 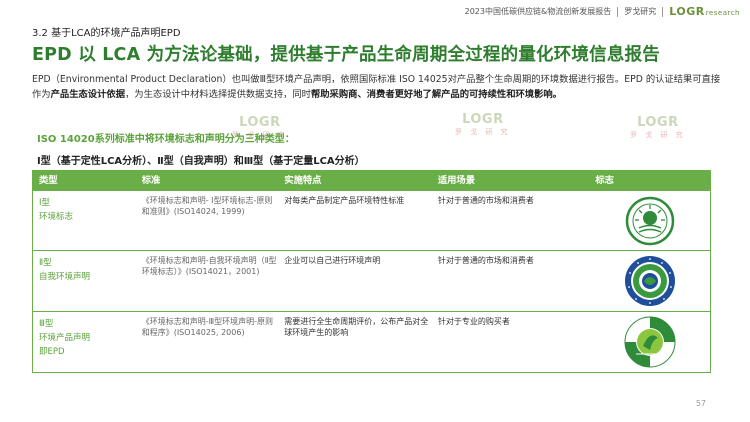 I want to click on china-environmental-labelling-icon, so click(x=649, y=220).